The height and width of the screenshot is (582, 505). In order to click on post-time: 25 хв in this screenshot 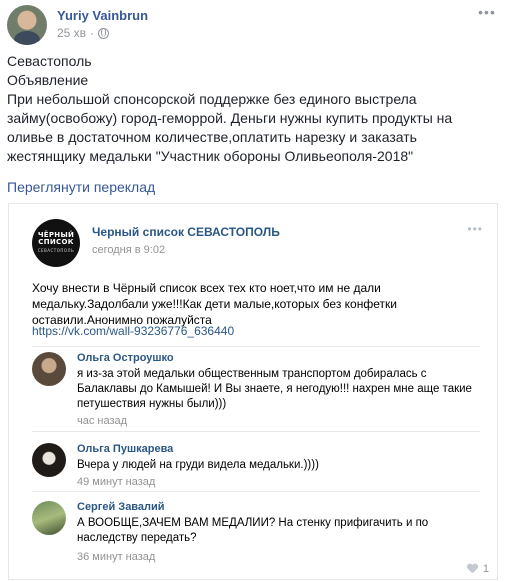, I will do `click(71, 33)`.